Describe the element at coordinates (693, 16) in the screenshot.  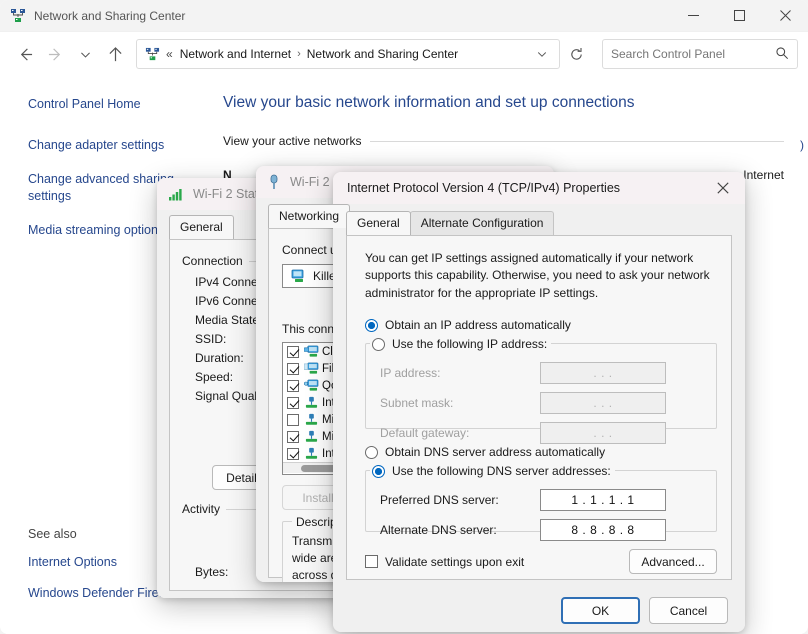
I see `minimize-button` at that location.